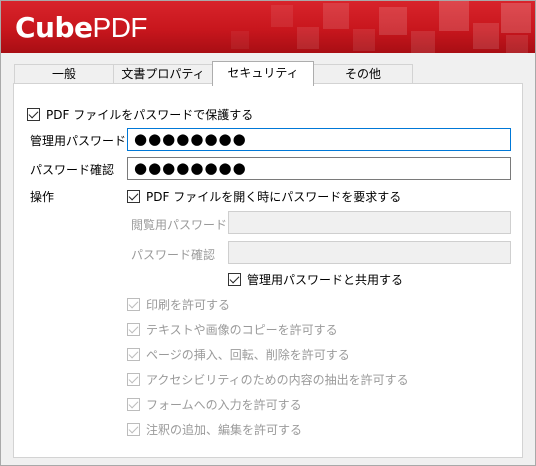  What do you see at coordinates (190, 139) in the screenshot?
I see `owner-password-value: ●●●●●●●●` at bounding box center [190, 139].